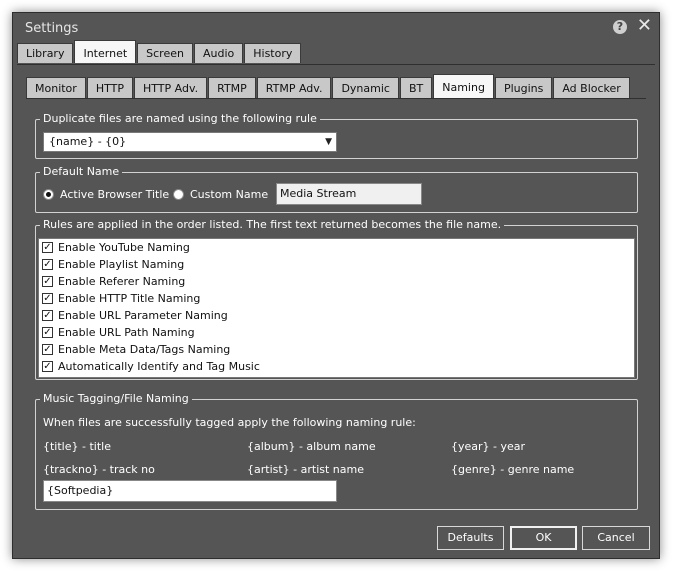 This screenshot has width=679, height=577. What do you see at coordinates (116, 398) in the screenshot?
I see `music-legend: Music Tagging/File Naming` at bounding box center [116, 398].